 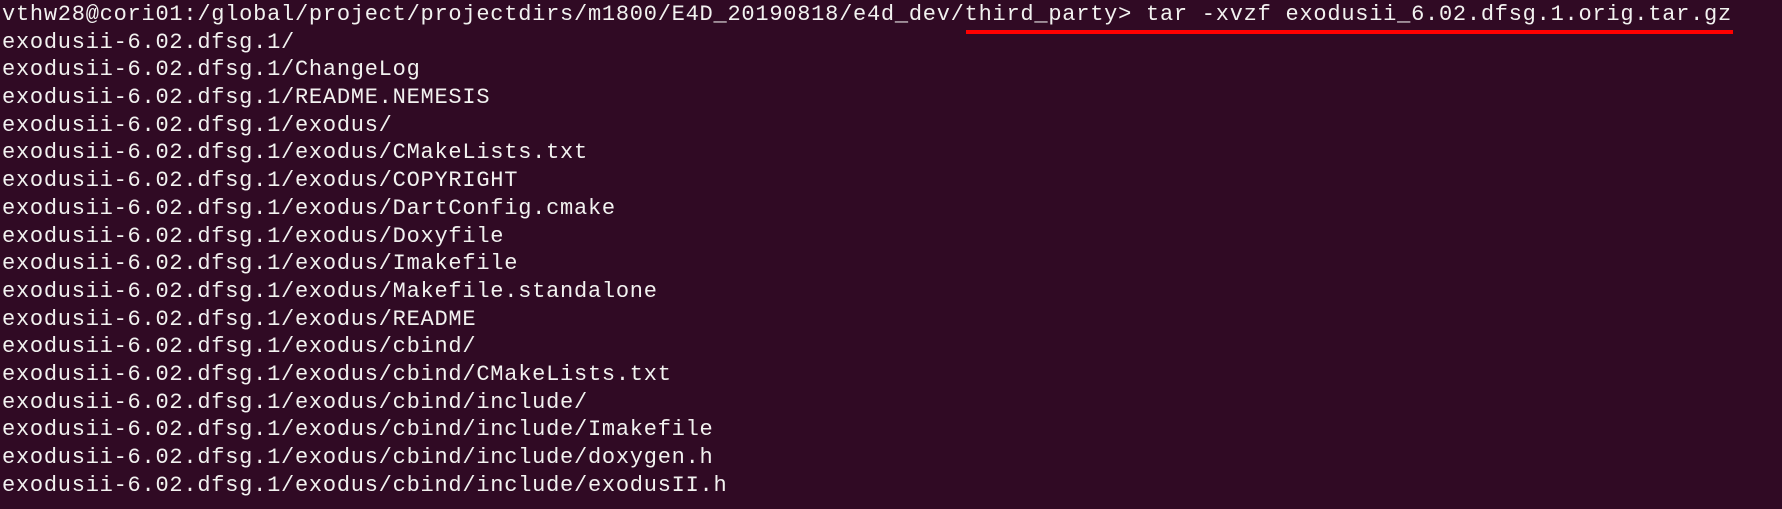 What do you see at coordinates (211, 70) in the screenshot?
I see `output-line: exodusii-6.02.dfsg.1/ChangeLog` at bounding box center [211, 70].